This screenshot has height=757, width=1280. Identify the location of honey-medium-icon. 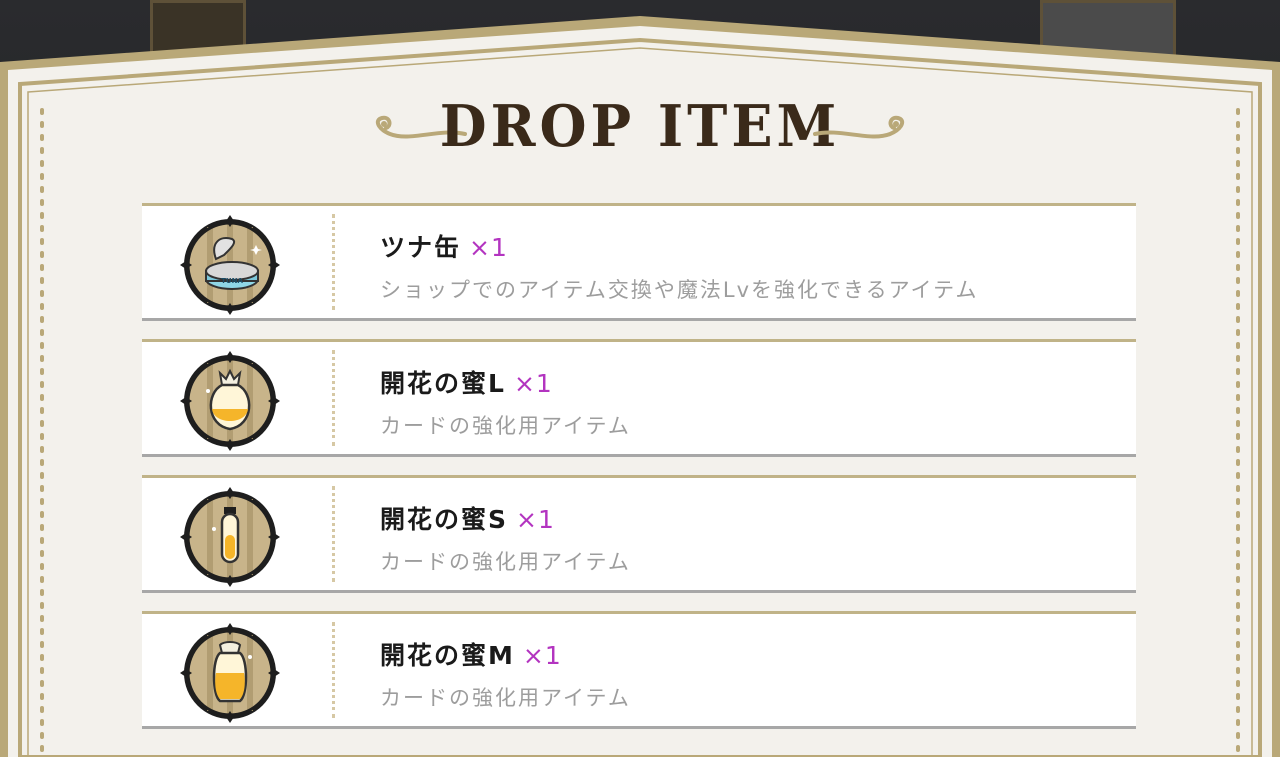
(230, 673).